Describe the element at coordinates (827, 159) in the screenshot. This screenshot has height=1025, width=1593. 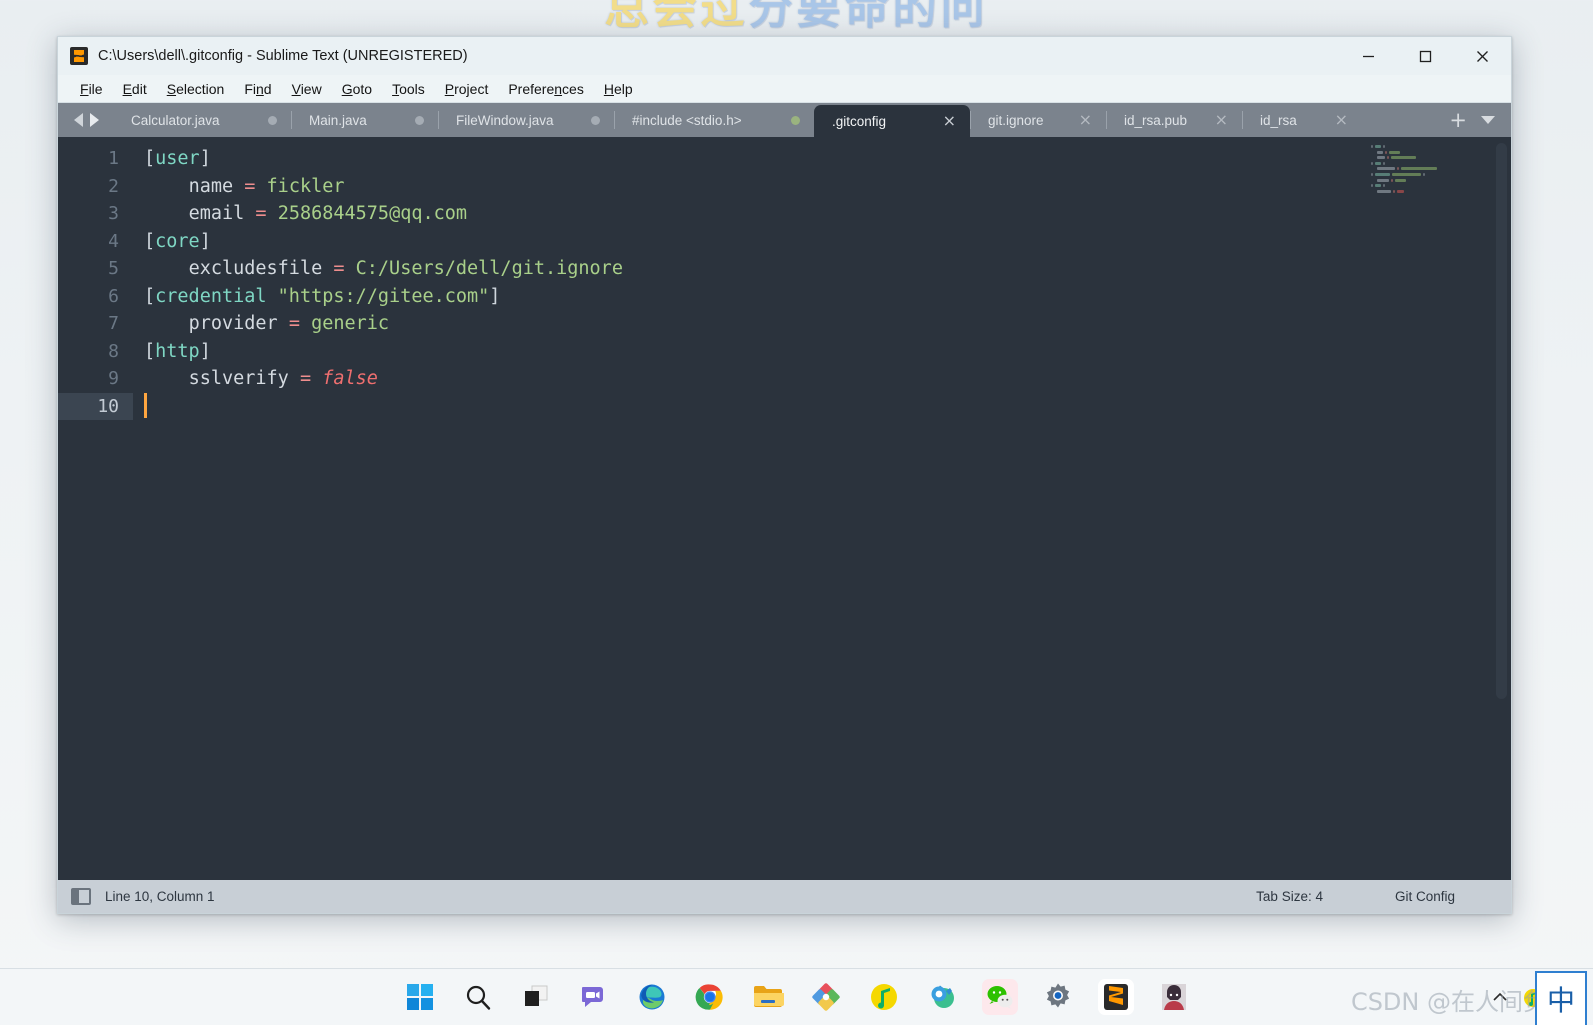
I see `code-line: [user]` at that location.